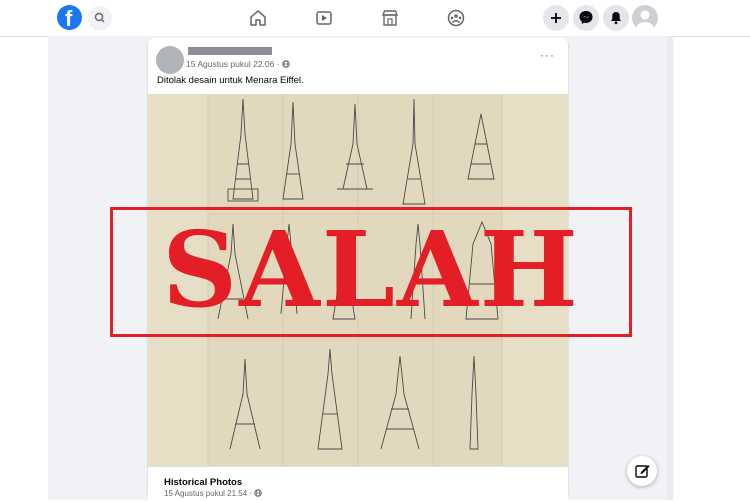 This screenshot has width=750, height=501. I want to click on notifications-button, so click(616, 18).